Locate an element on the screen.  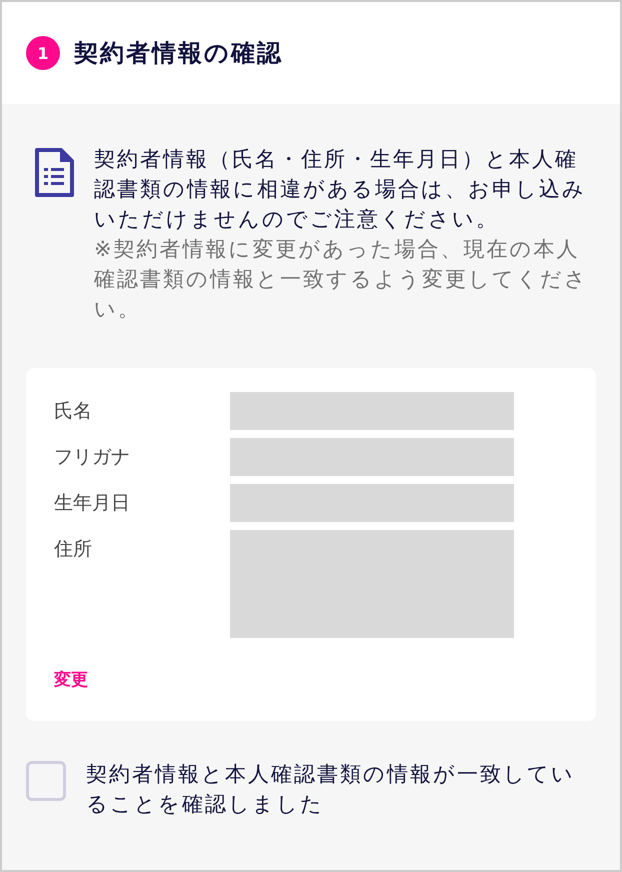
notice-text: 契約者情報（氏名・住所・生年月日）と本人確認書類の情報に相違がある場合は、お申し込みいただけませんのでご注意ください。 is located at coordinates (340, 189).